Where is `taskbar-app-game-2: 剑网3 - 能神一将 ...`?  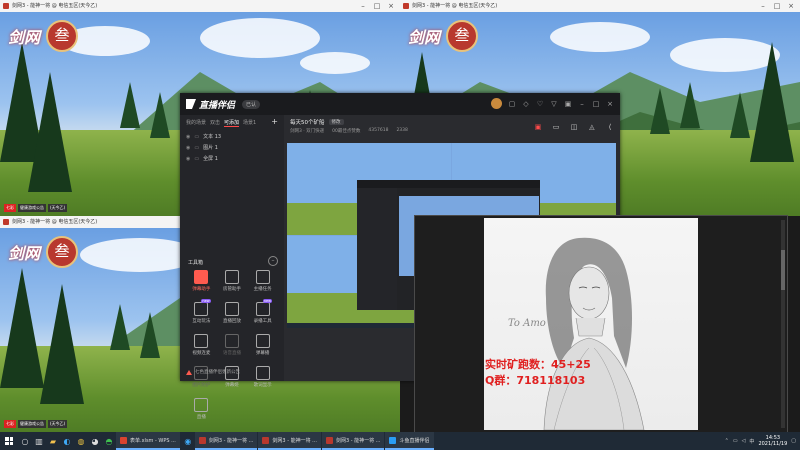
taskbar-app-game-2: 剑网3 - 能神一将 ... is located at coordinates (289, 441).